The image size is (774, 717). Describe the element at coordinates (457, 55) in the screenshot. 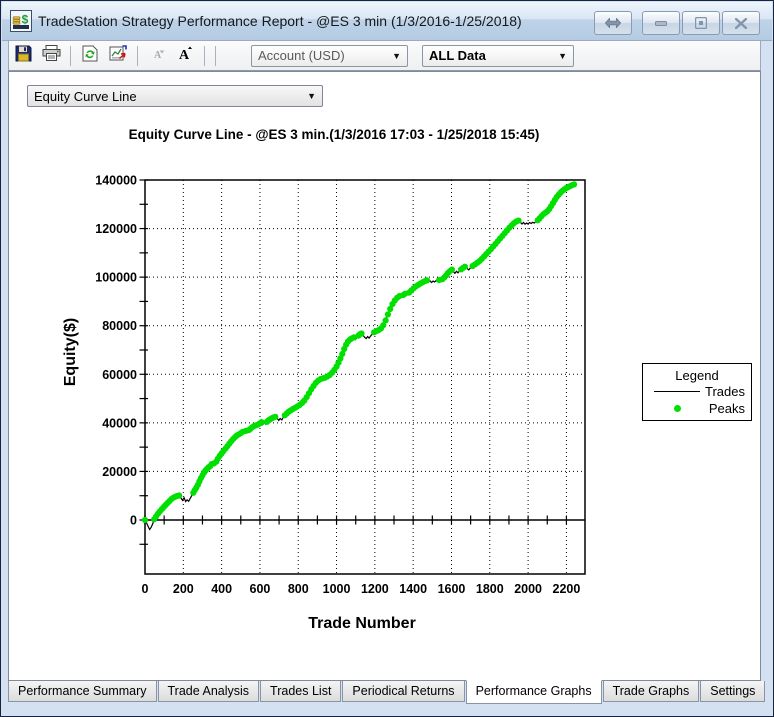

I see `data-range-dropdown-value: ALL Data` at that location.